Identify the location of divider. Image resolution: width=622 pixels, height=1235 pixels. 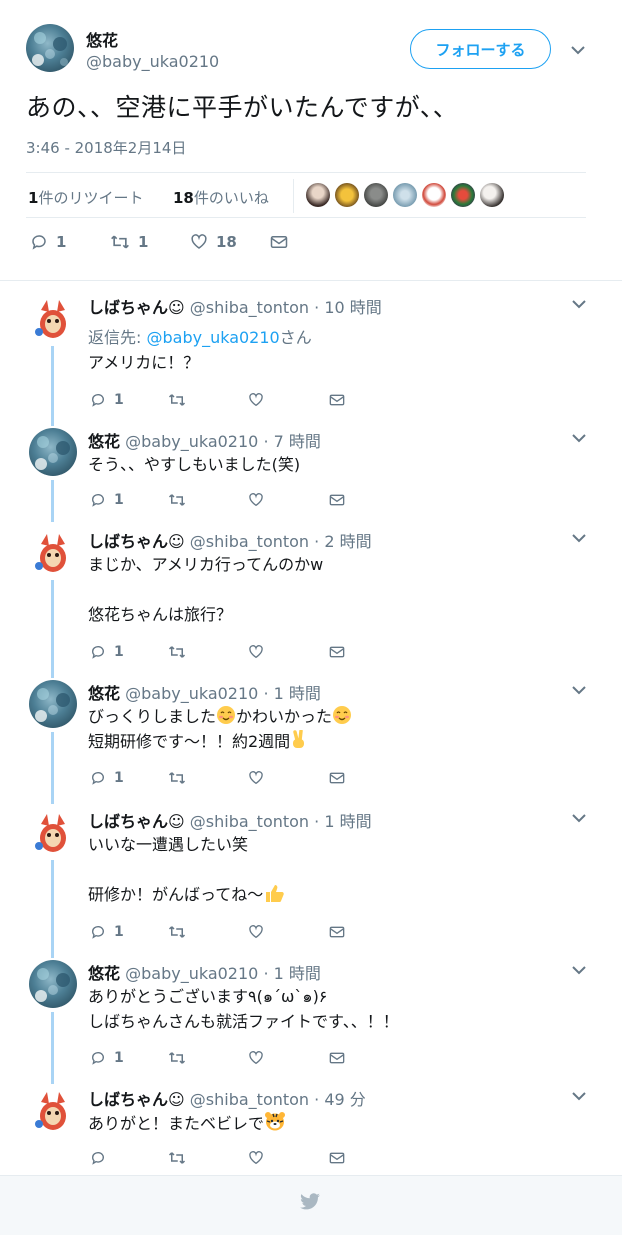
(311, 280).